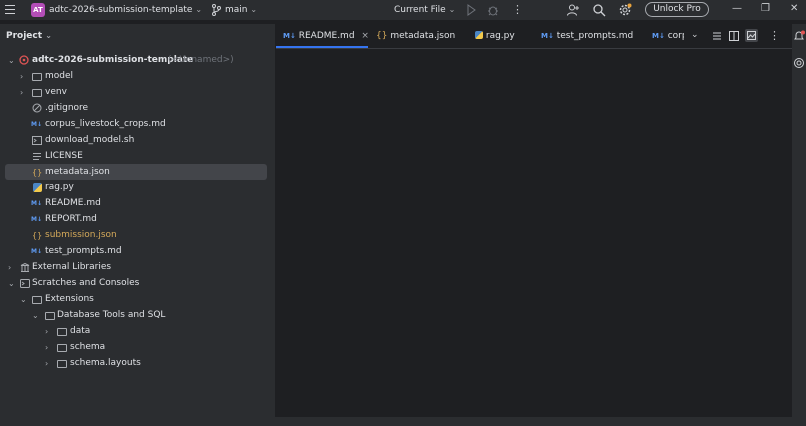 Image resolution: width=806 pixels, height=426 pixels. What do you see at coordinates (216, 10) in the screenshot?
I see `branch-icon` at bounding box center [216, 10].